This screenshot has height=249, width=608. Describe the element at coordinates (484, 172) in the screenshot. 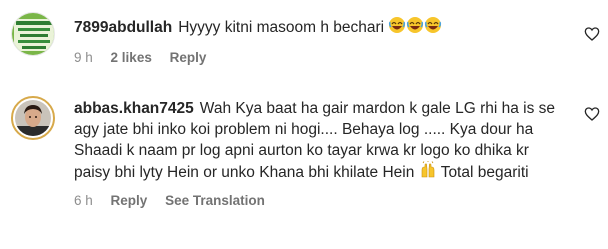

I see `comment-text-end: Total begariti` at that location.